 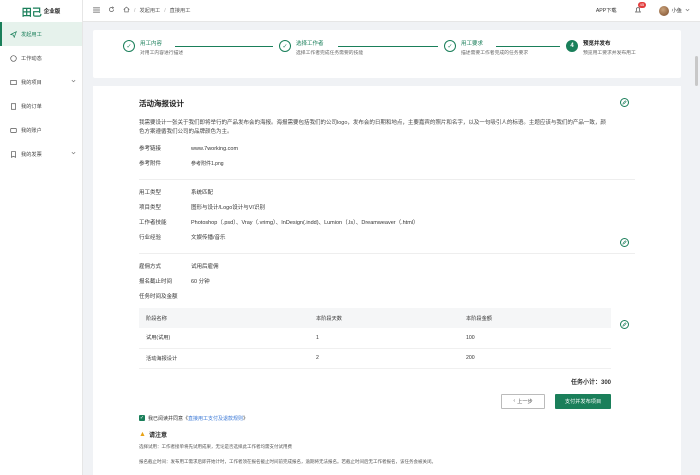 I want to click on col-header-stage: 阶段名称, so click(x=224, y=318).